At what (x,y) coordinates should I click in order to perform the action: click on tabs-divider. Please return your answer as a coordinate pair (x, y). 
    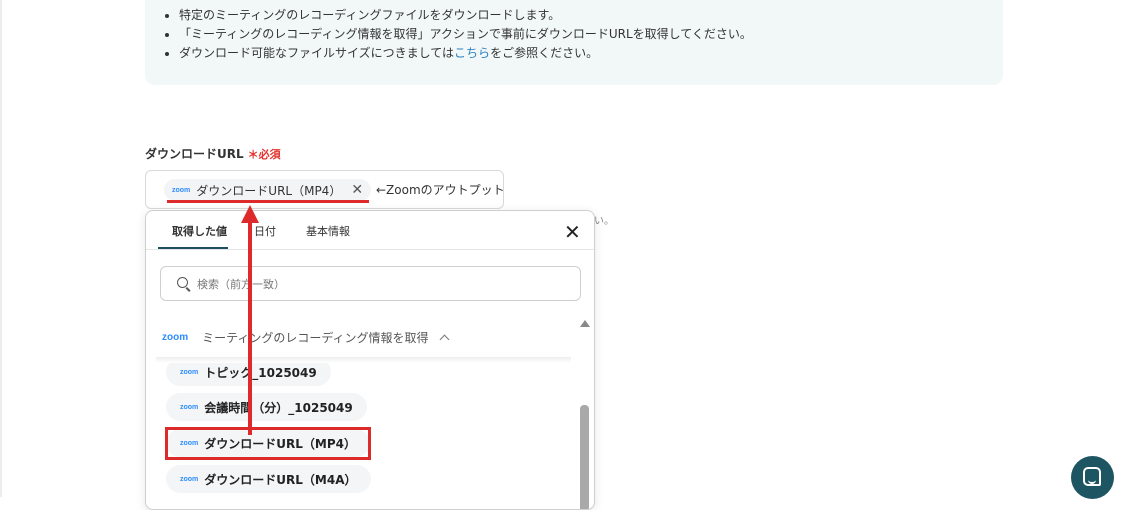
    Looking at the image, I should click on (370, 249).